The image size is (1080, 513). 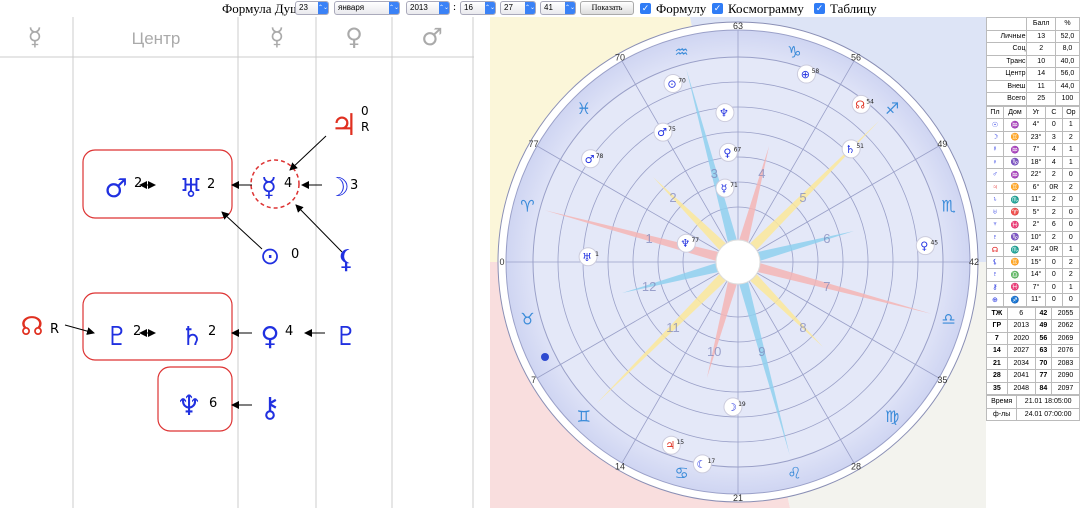 I want to click on planet-row: ♀ ♑ 18° 4 1, so click(x=1033, y=162).